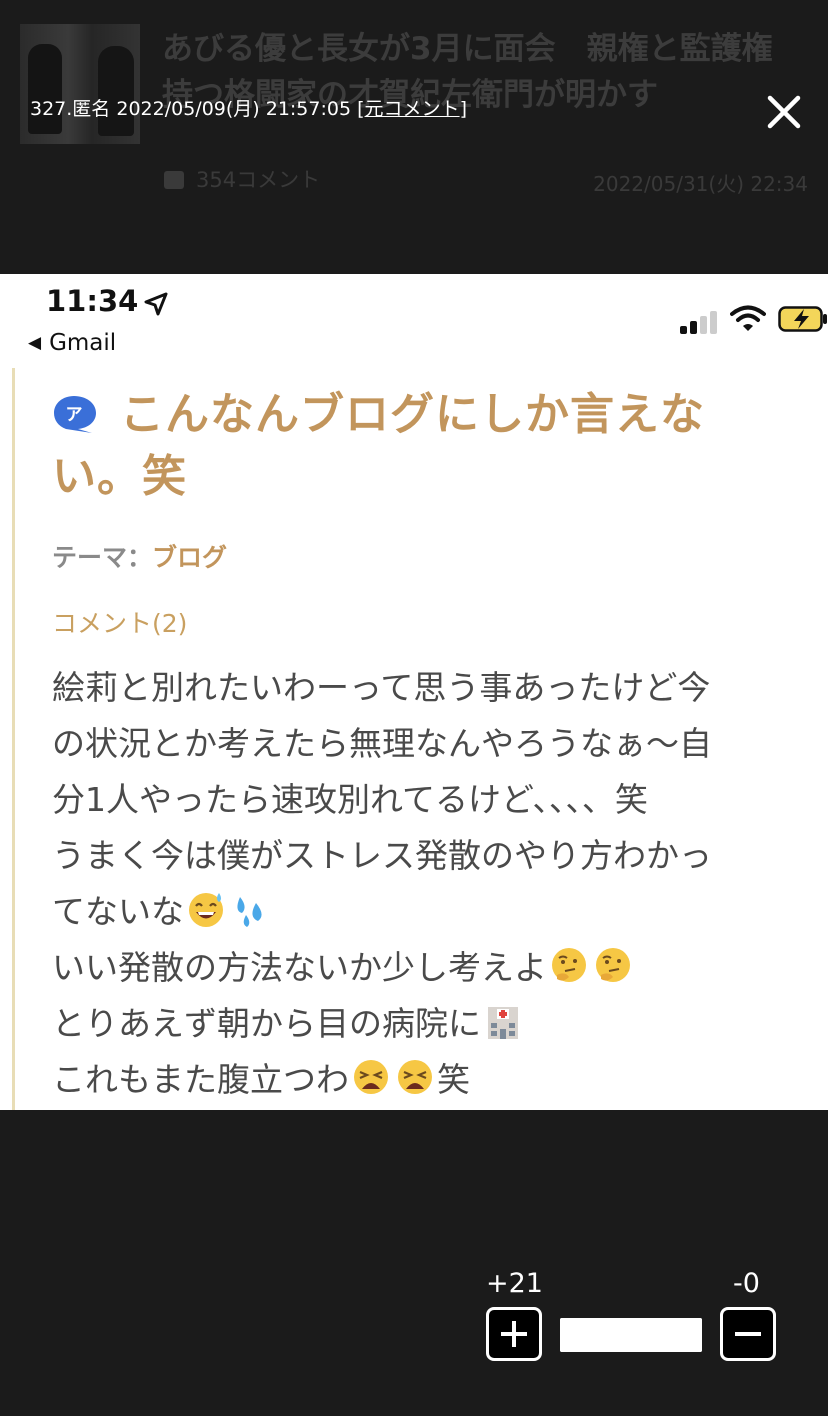 The height and width of the screenshot is (1416, 828). Describe the element at coordinates (70, 109) in the screenshot. I see `comment-number-author: 327.匿名` at that location.